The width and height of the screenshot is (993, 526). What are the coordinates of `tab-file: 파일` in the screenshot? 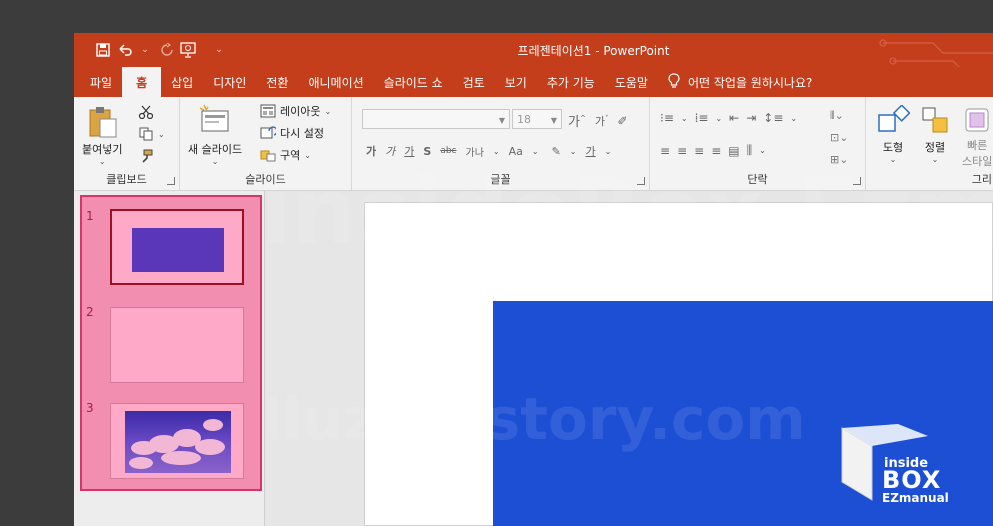 It's located at (101, 82).